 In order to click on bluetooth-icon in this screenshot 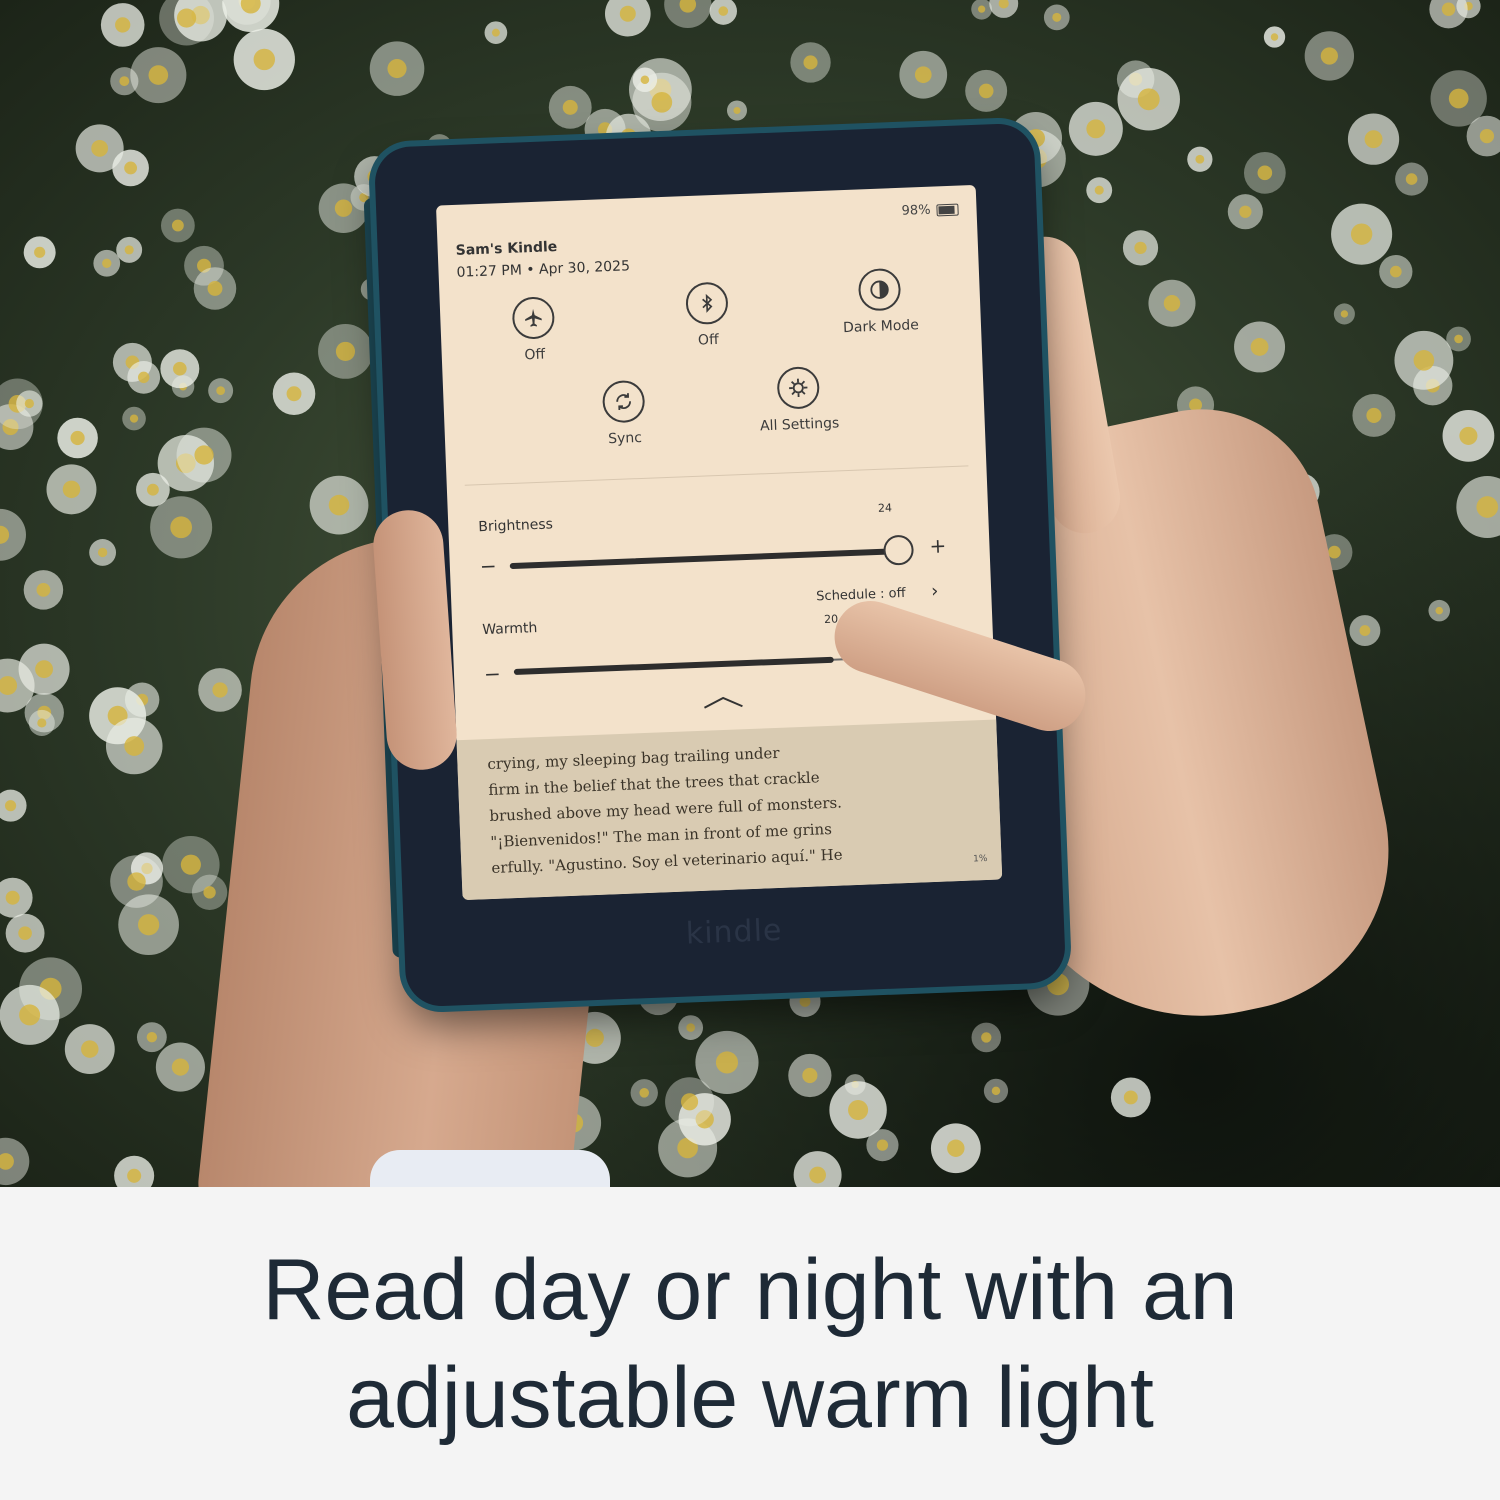, I will do `click(707, 303)`.